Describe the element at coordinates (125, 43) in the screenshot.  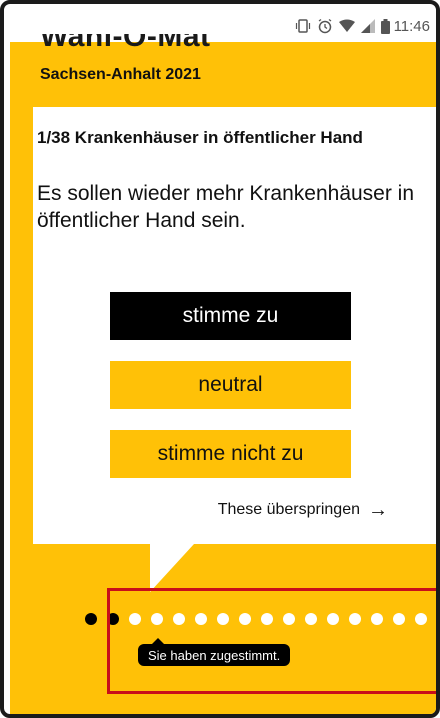
I see `app-logo-text: Wahl-O-Mat` at that location.